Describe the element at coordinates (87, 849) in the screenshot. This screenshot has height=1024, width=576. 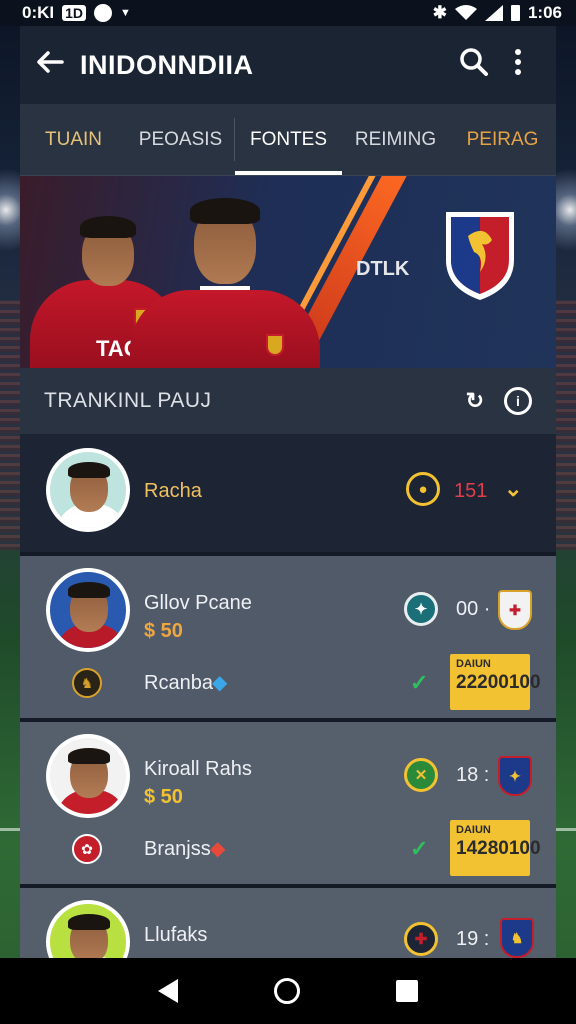
I see `club-badge-icon: ✿` at that location.